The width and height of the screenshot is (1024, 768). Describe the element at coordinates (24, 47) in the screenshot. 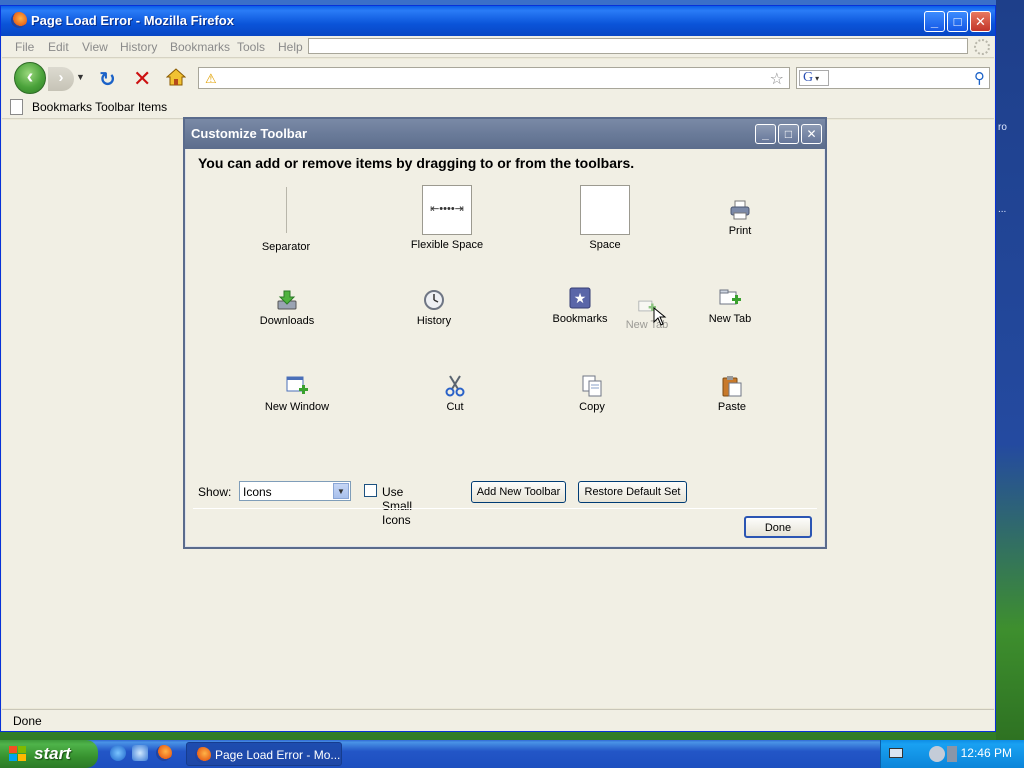

I see `menu-file: File` at that location.